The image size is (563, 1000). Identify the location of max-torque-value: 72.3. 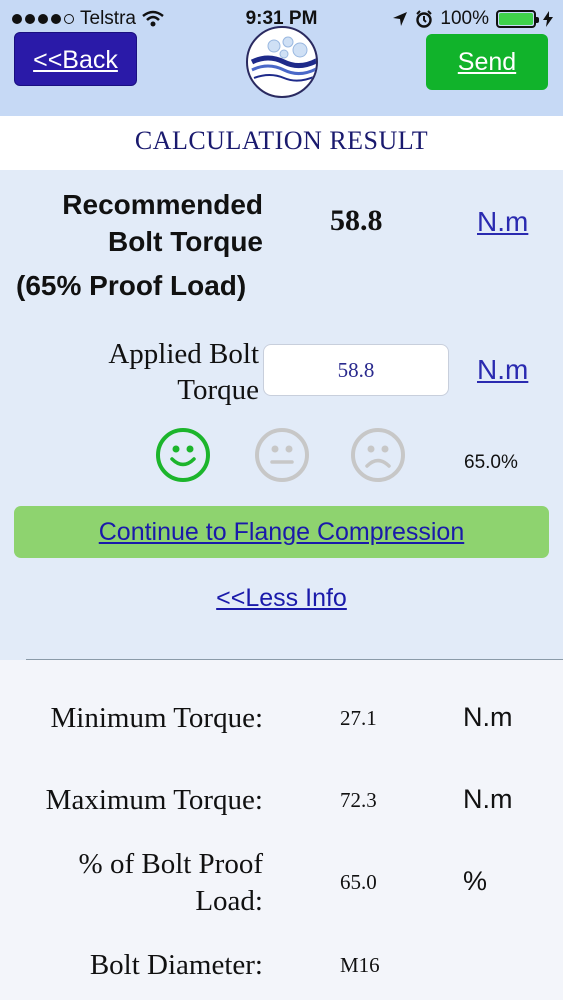
(358, 800).